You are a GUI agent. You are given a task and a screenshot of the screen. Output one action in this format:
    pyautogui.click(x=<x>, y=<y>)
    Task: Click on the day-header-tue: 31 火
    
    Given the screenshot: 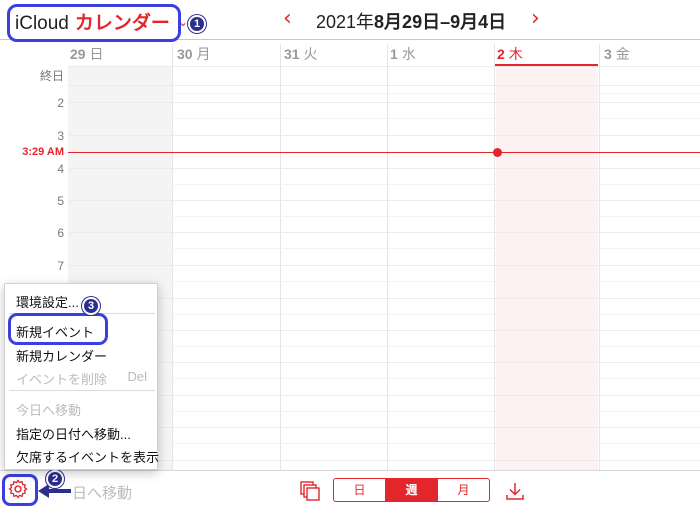 What is the action you would take?
    pyautogui.click(x=300, y=55)
    